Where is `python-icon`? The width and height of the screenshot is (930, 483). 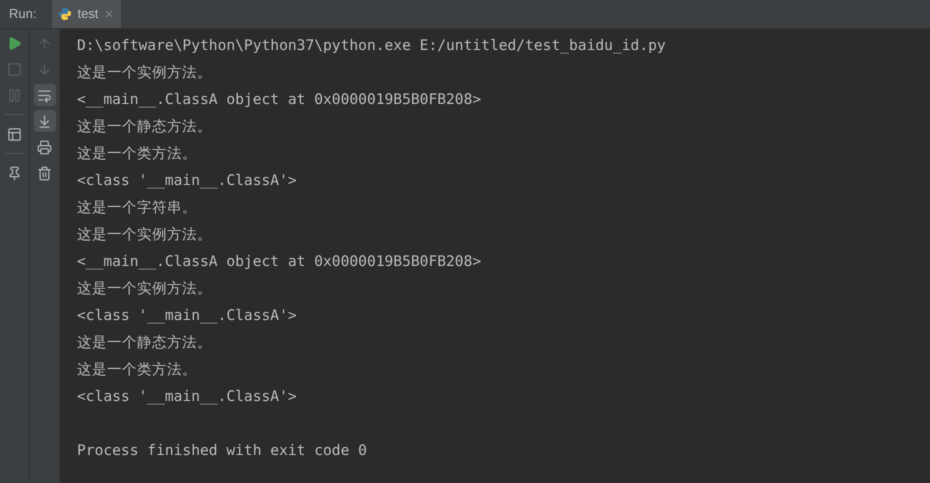 python-icon is located at coordinates (65, 14).